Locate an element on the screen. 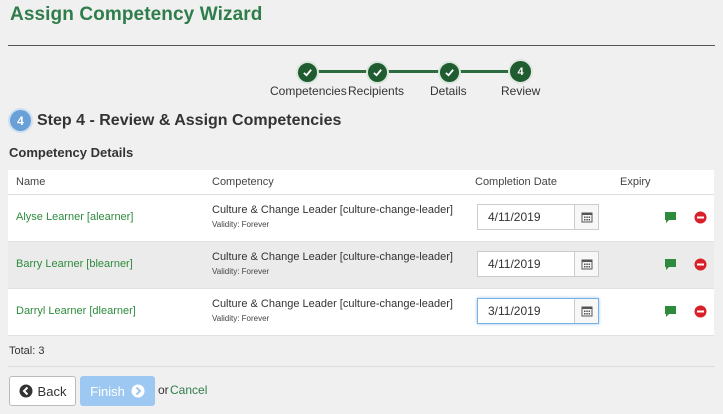 The height and width of the screenshot is (414, 723). wizard-title: Assign Competency Wizard is located at coordinates (136, 14).